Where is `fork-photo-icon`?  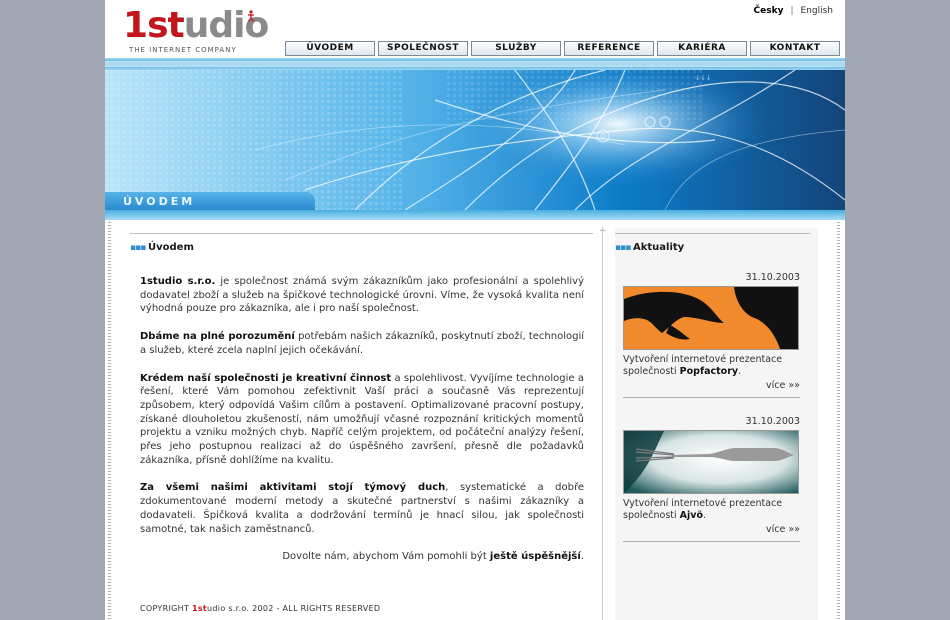 fork-photo-icon is located at coordinates (711, 462).